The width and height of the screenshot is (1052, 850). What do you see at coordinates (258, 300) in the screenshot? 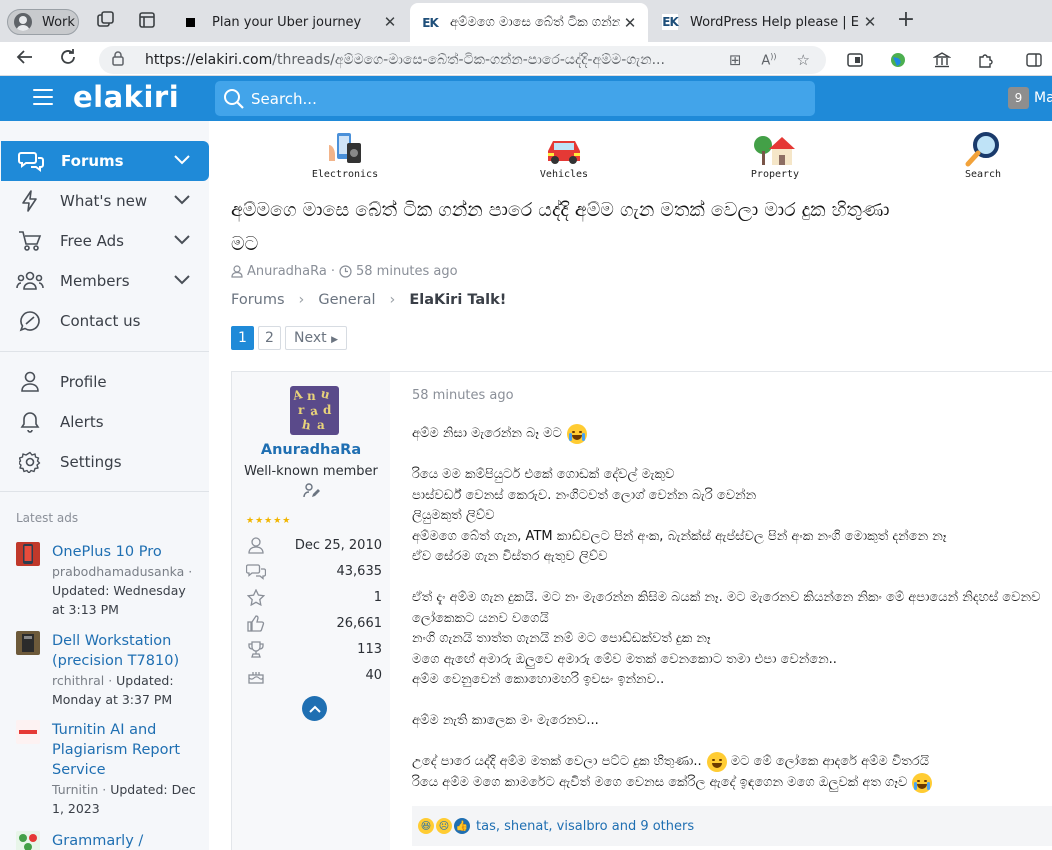
I see `breadcrumb-item: Forums` at bounding box center [258, 300].